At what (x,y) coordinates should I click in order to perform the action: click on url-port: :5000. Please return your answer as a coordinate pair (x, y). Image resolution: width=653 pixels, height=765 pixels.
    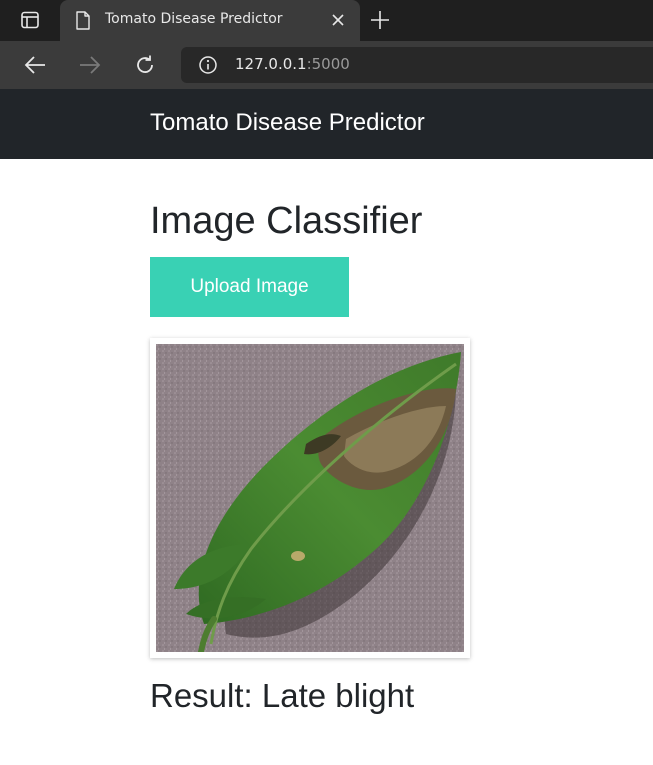
    Looking at the image, I should click on (328, 64).